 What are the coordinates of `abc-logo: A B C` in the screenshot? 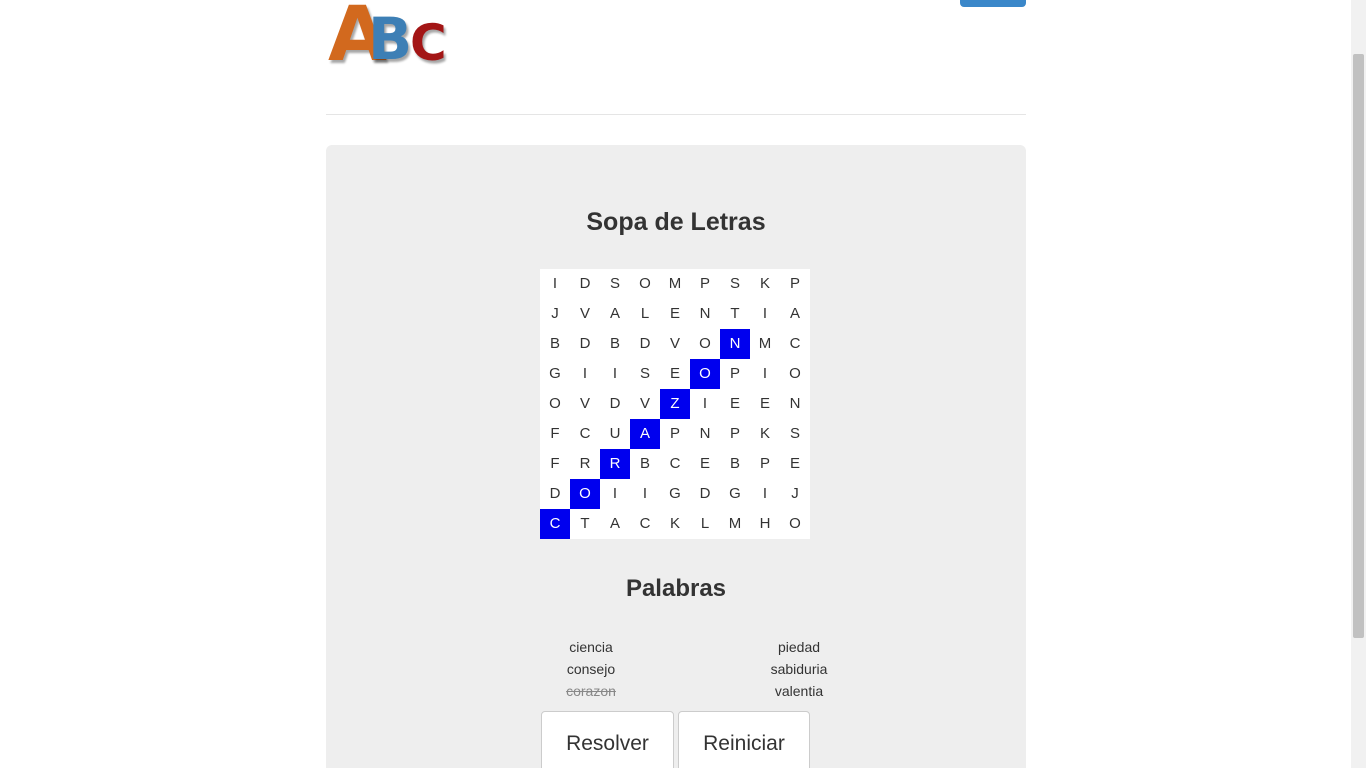 It's located at (391, 36).